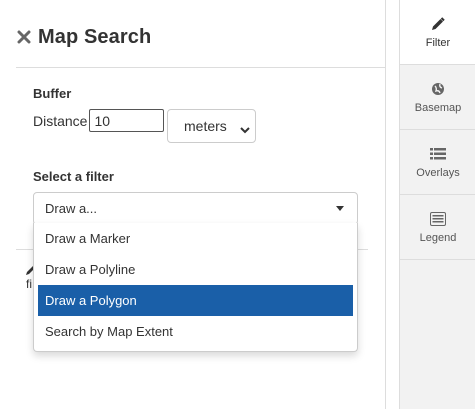 Image resolution: width=475 pixels, height=409 pixels. What do you see at coordinates (195, 269) in the screenshot?
I see `option-draw-polyline: Draw a Polyline` at bounding box center [195, 269].